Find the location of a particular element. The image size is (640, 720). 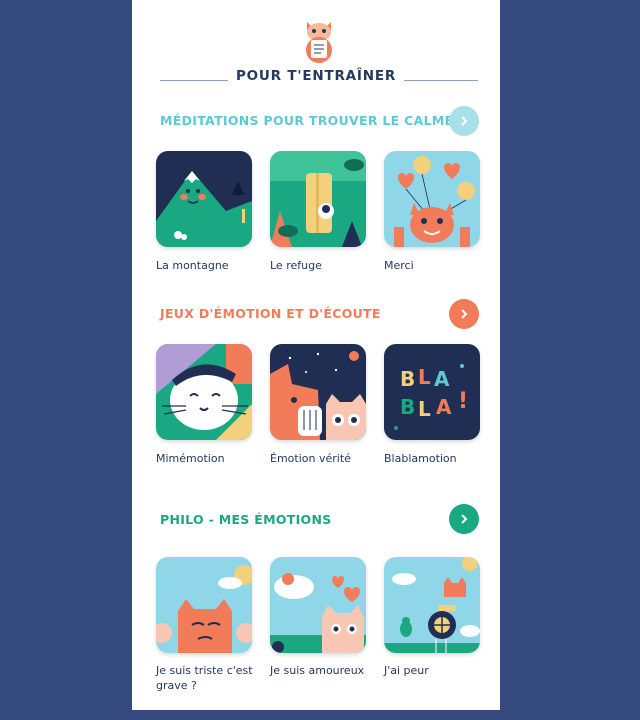

section-title-jeux: JEUX D'ÉMOTION ET D'ÉCOUTE is located at coordinates (270, 313).